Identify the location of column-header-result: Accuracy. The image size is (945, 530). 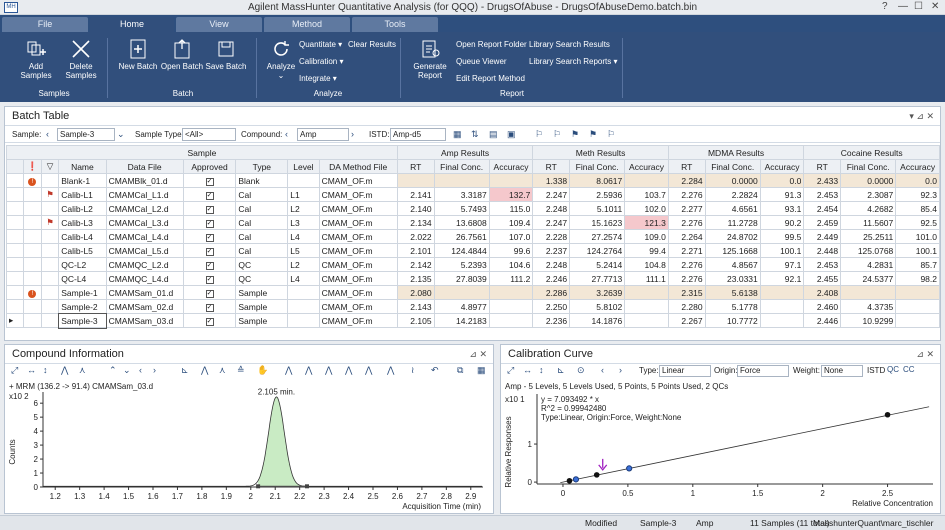
(646, 166).